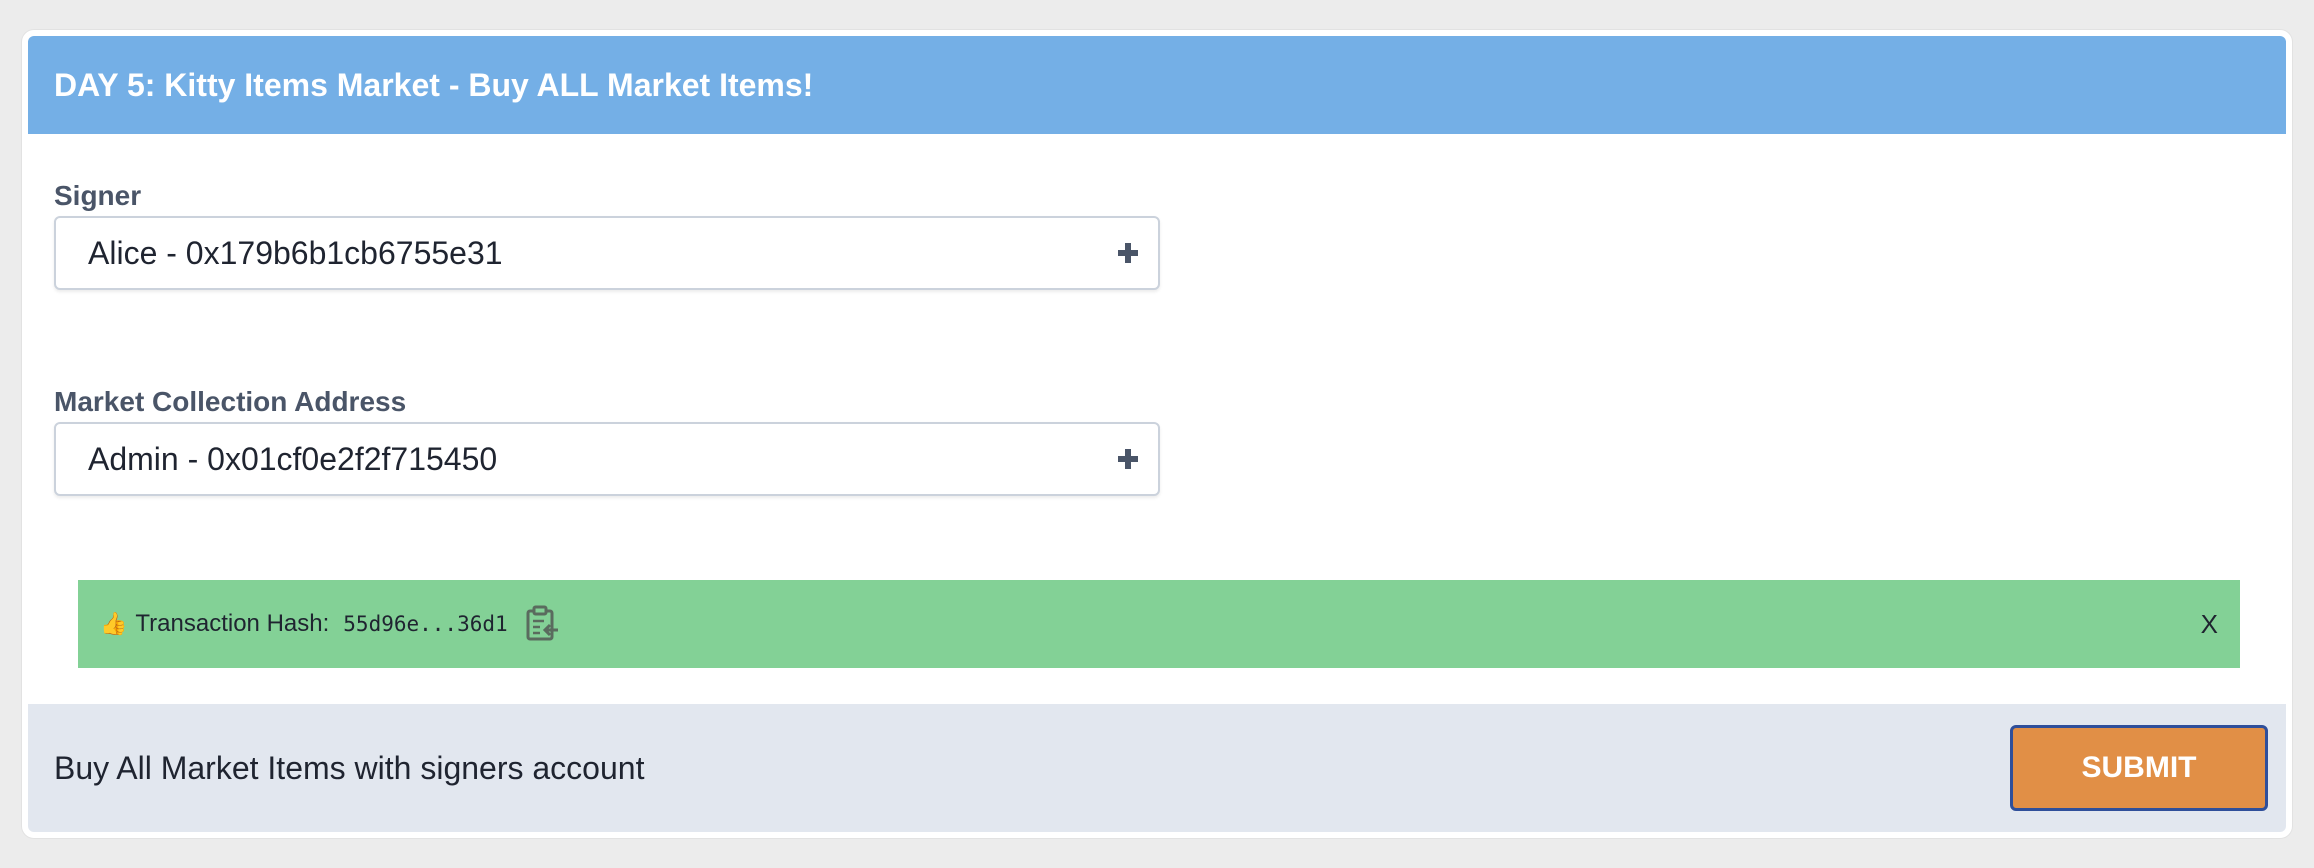 The height and width of the screenshot is (868, 2314). What do you see at coordinates (295, 252) in the screenshot?
I see `signer-value: Alice - 0x179b6b1cb6755e31` at bounding box center [295, 252].